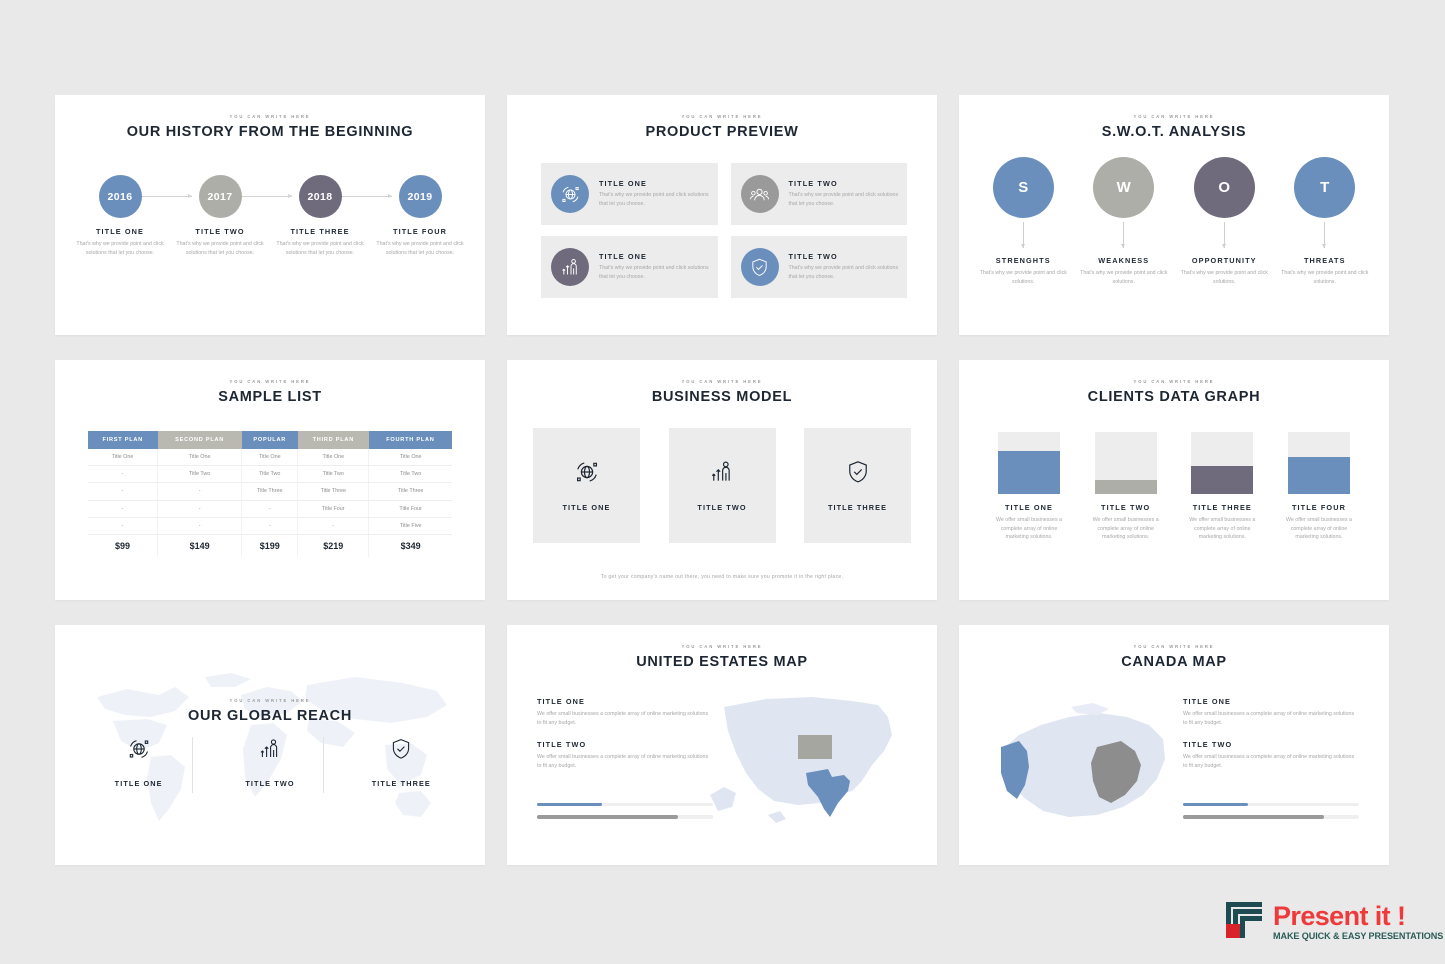 Image resolution: width=1445 pixels, height=964 pixels. What do you see at coordinates (401, 751) in the screenshot?
I see `shield-check-icon` at bounding box center [401, 751].